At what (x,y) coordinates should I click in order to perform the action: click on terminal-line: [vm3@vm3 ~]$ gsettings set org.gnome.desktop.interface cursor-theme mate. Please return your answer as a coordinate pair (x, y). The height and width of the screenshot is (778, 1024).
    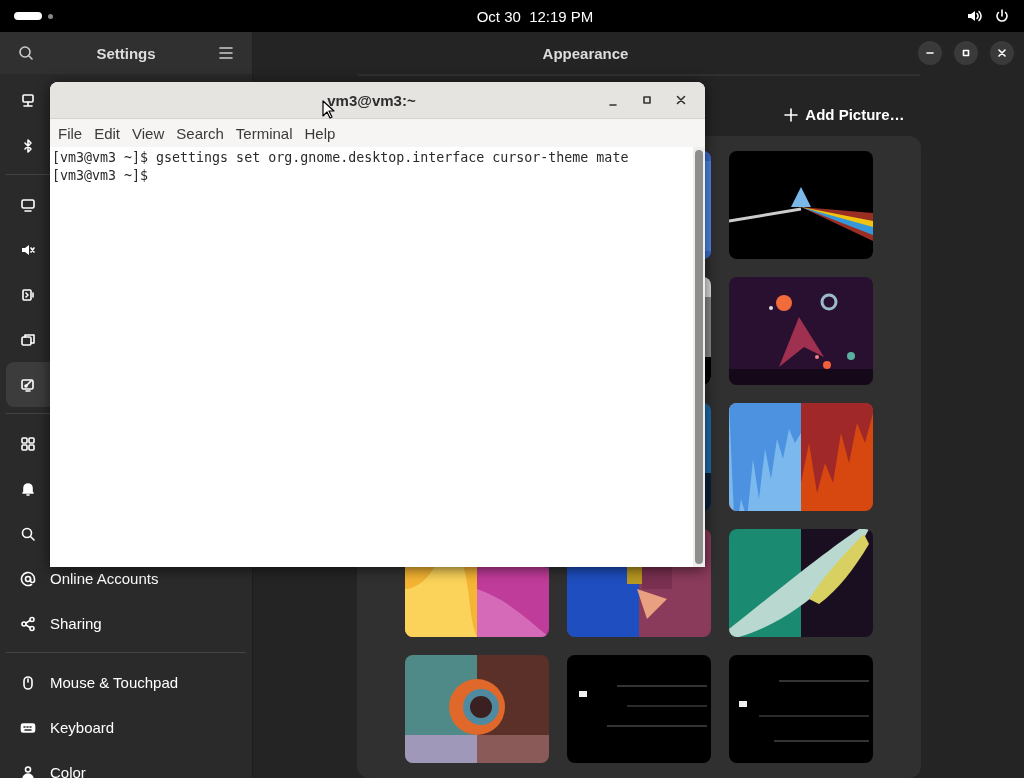
    Looking at the image, I should click on (340, 158).